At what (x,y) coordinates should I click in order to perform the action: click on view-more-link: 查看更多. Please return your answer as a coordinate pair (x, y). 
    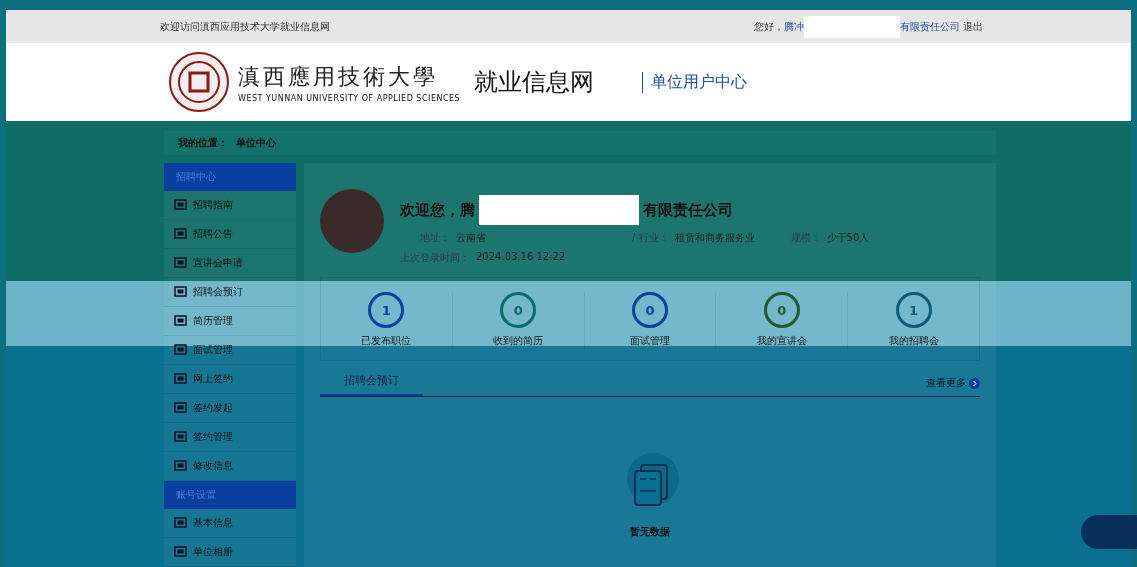
    Looking at the image, I should click on (953, 386).